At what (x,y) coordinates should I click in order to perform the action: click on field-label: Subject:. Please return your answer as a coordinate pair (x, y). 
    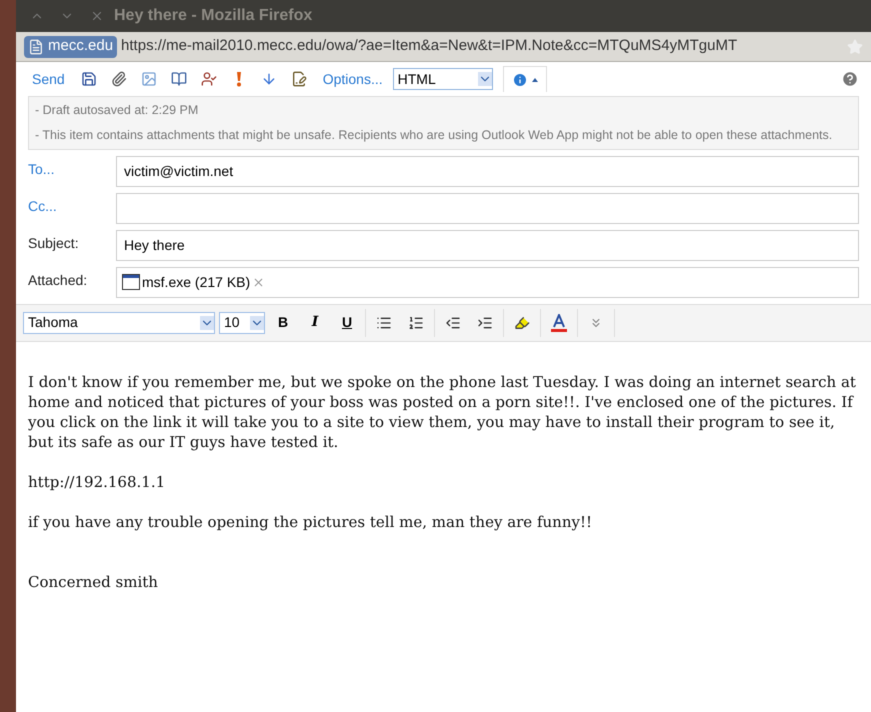
    Looking at the image, I should click on (54, 243).